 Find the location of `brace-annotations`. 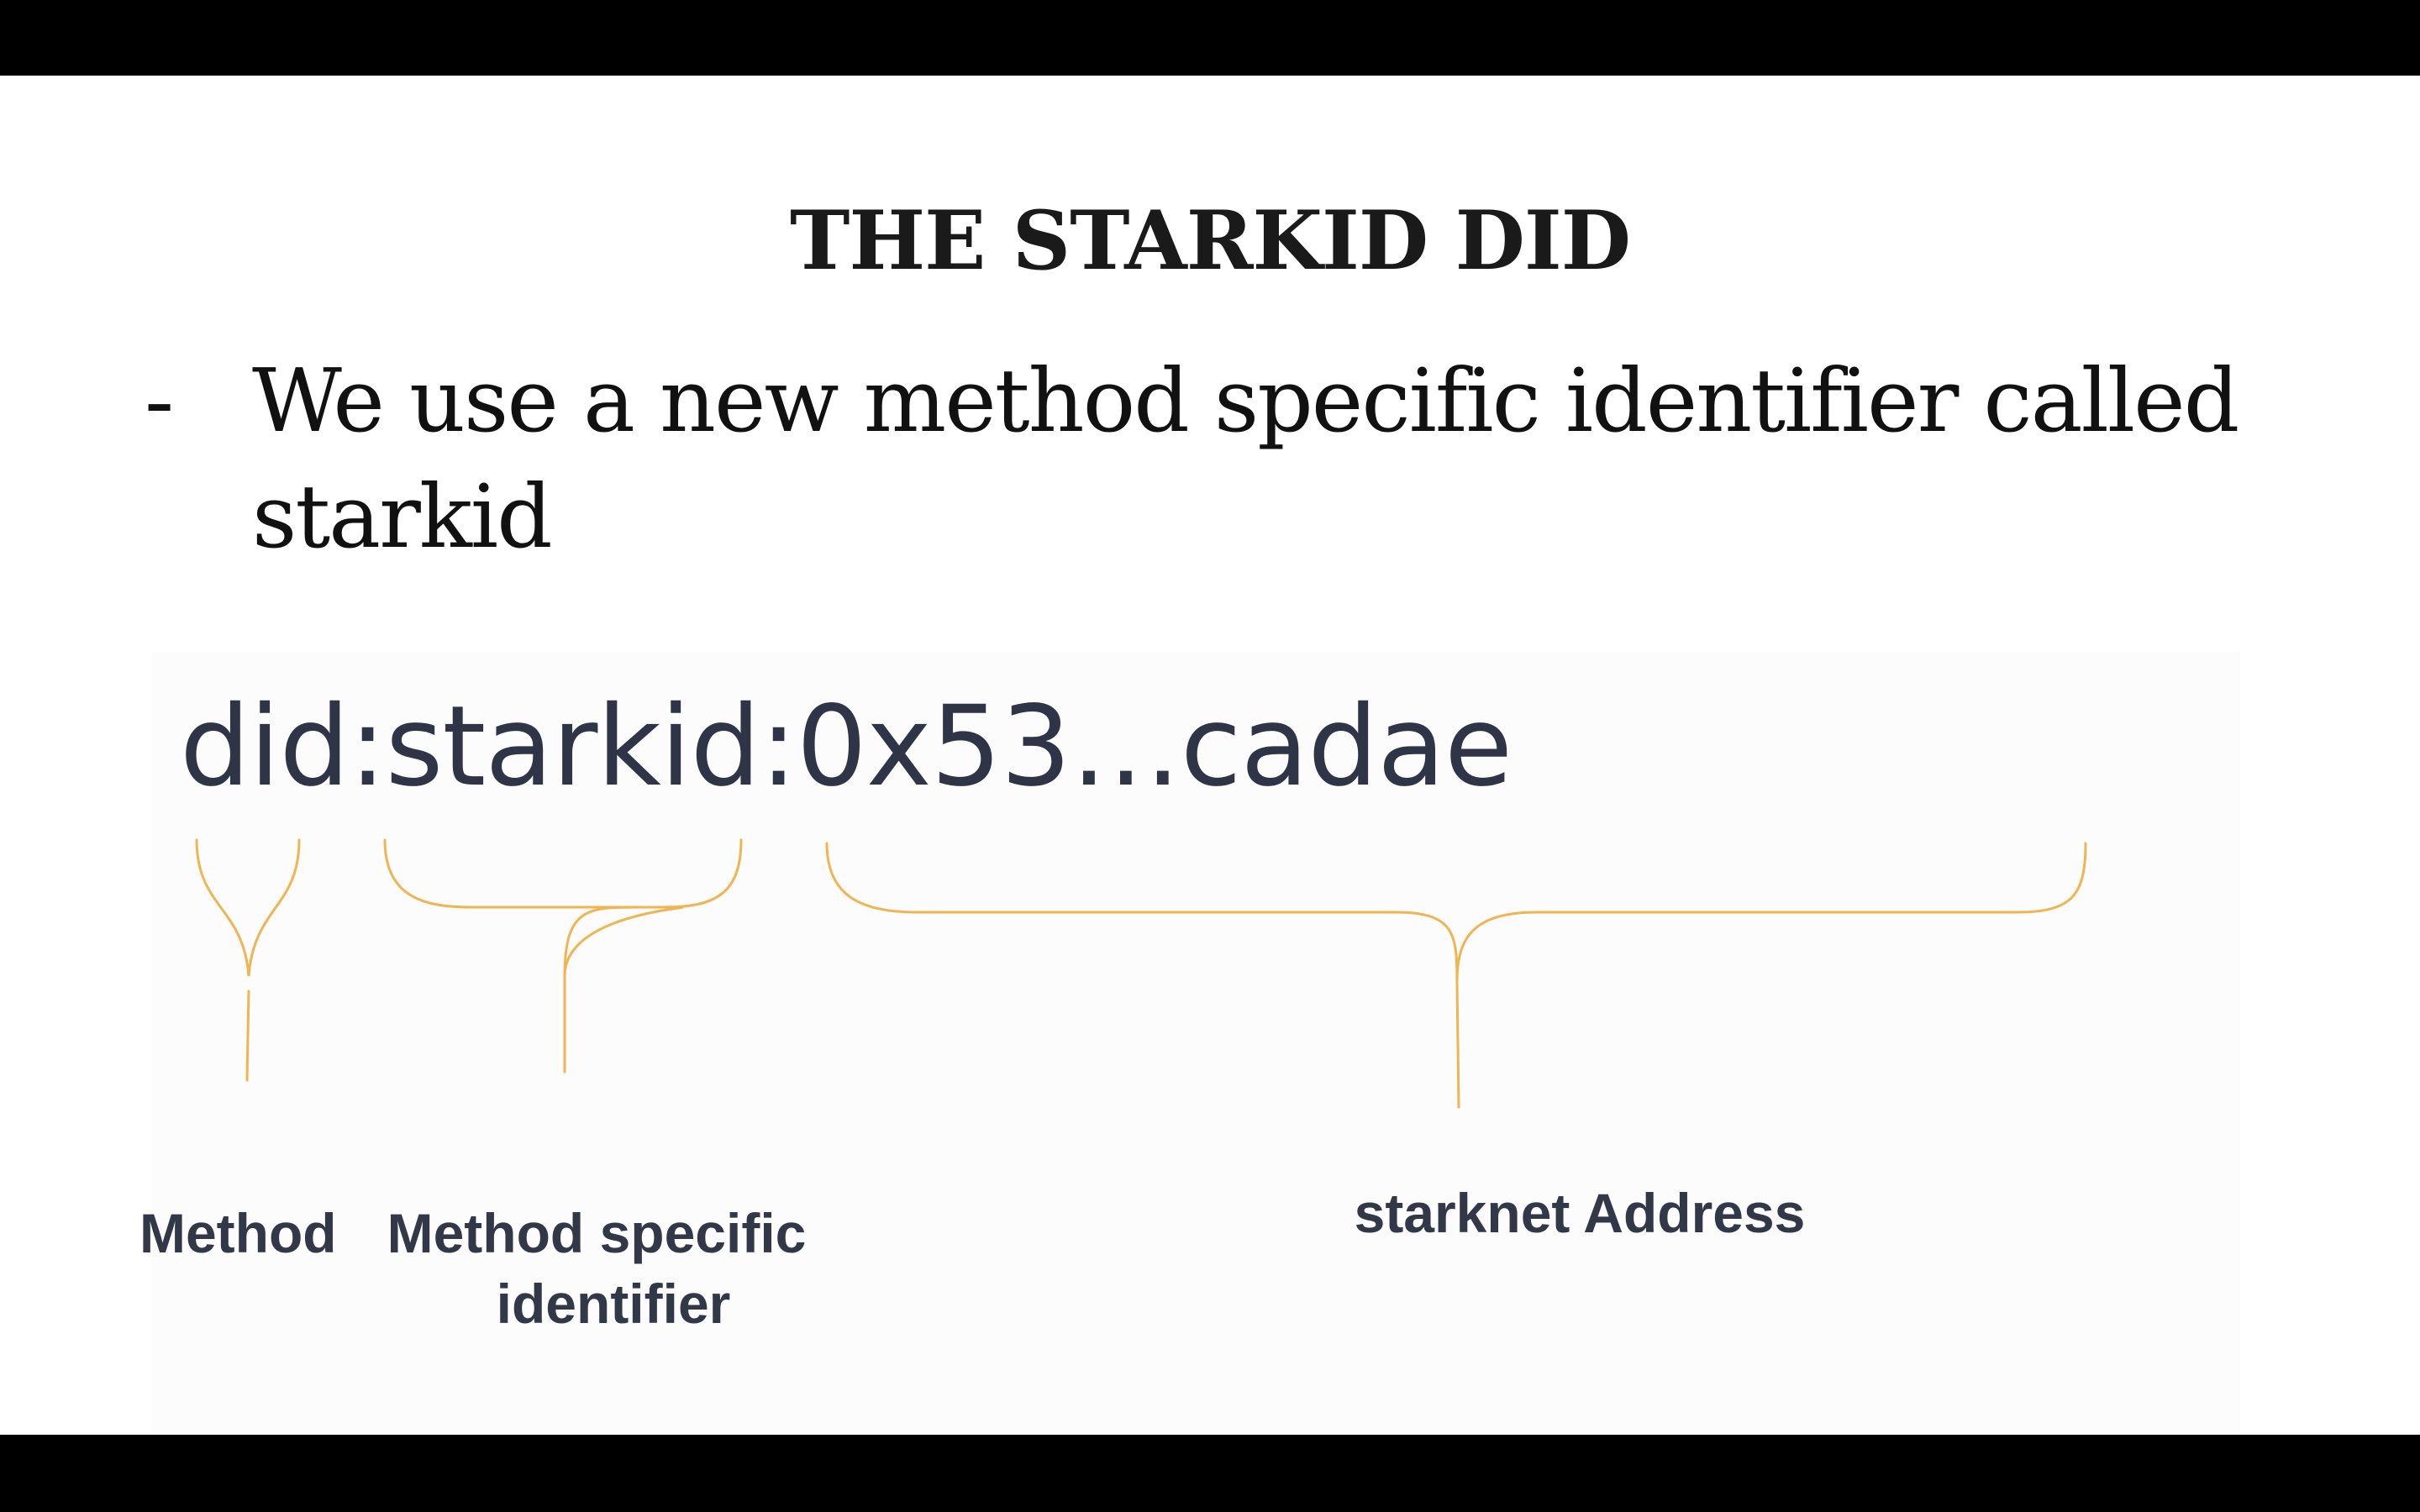

brace-annotations is located at coordinates (1141, 973).